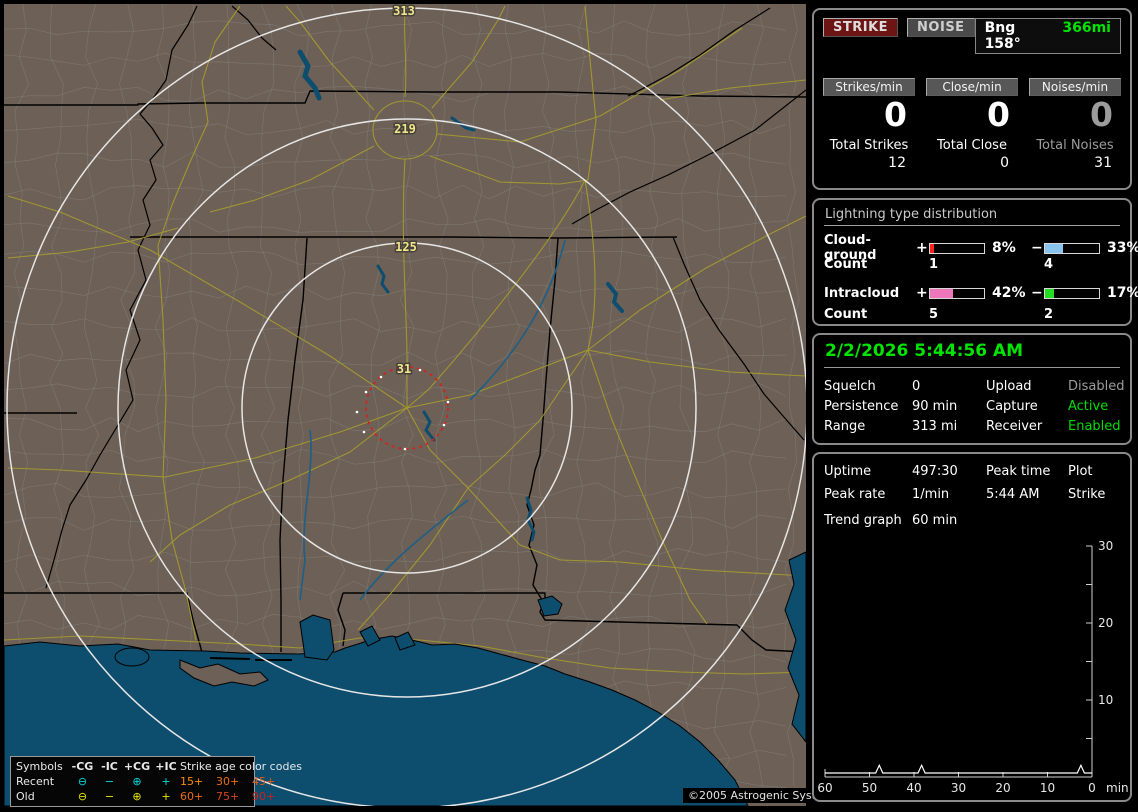 This screenshot has width=1138, height=812. Describe the element at coordinates (935, 426) in the screenshot. I see `range-value: 313 mi` at that location.